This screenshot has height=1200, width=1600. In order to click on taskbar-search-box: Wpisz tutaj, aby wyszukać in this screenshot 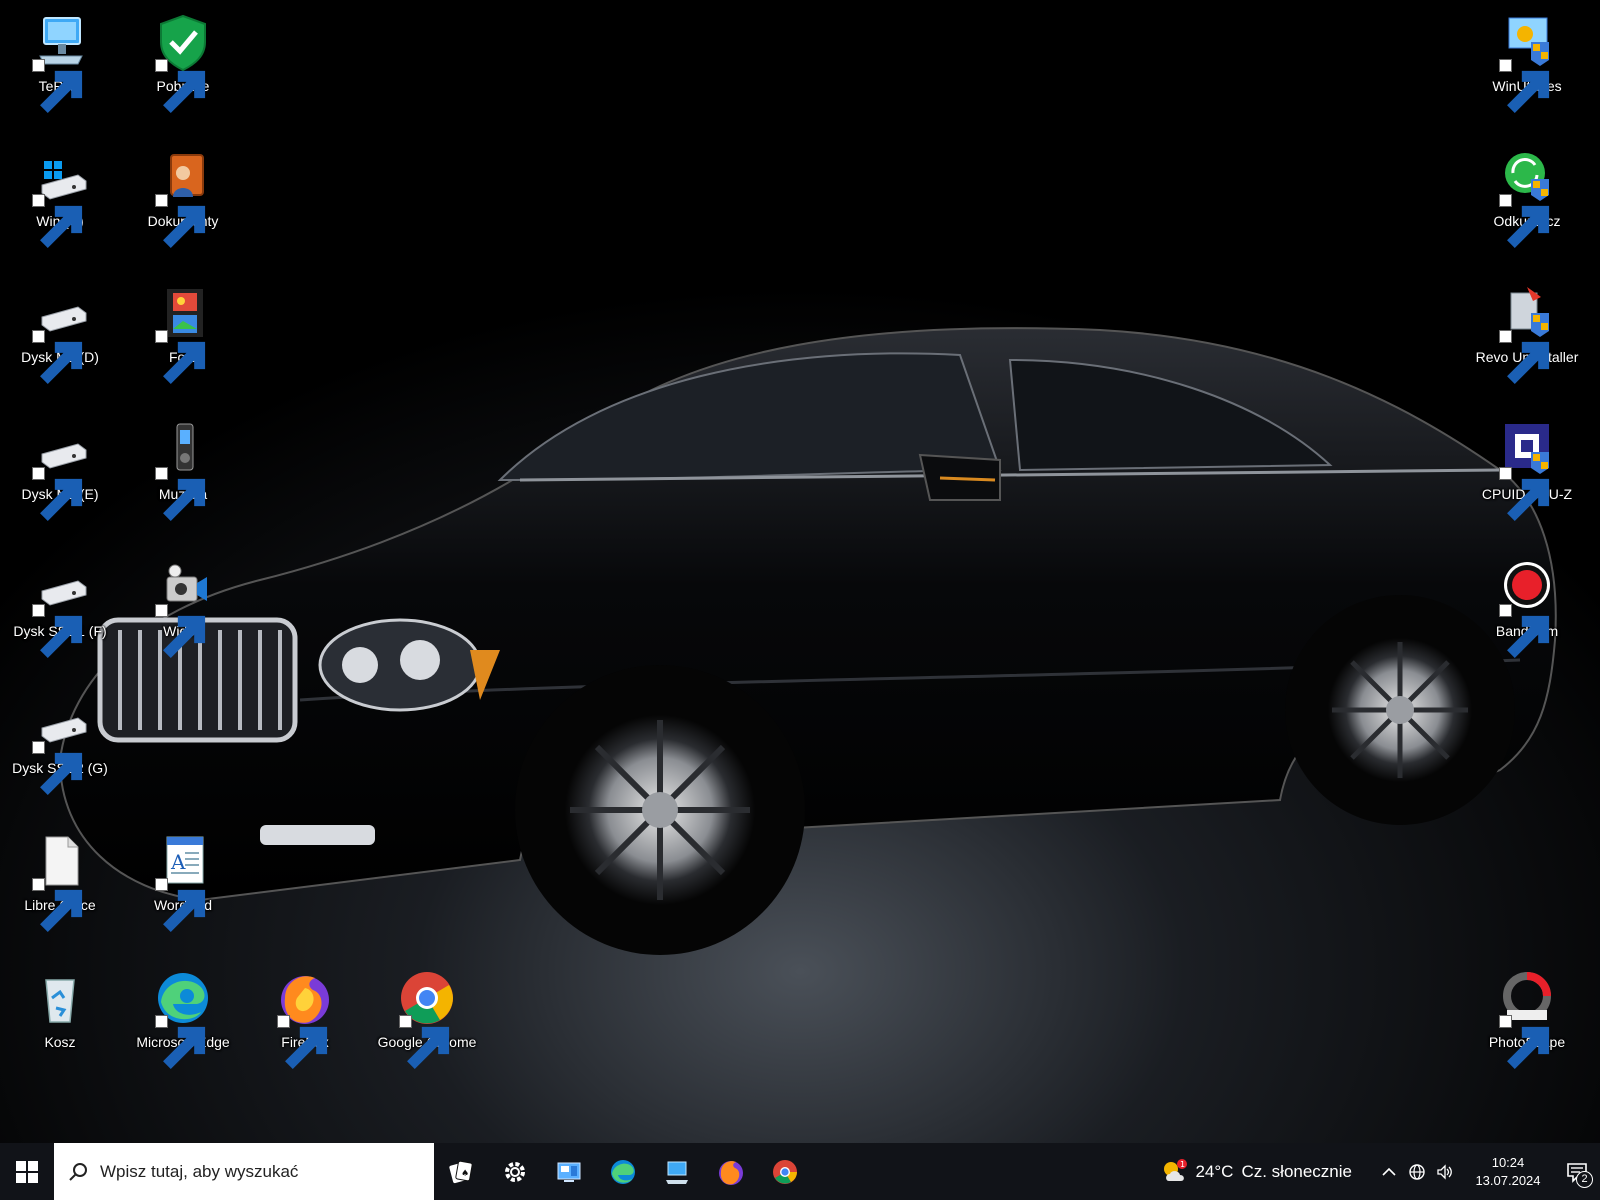, I will do `click(244, 1171)`.